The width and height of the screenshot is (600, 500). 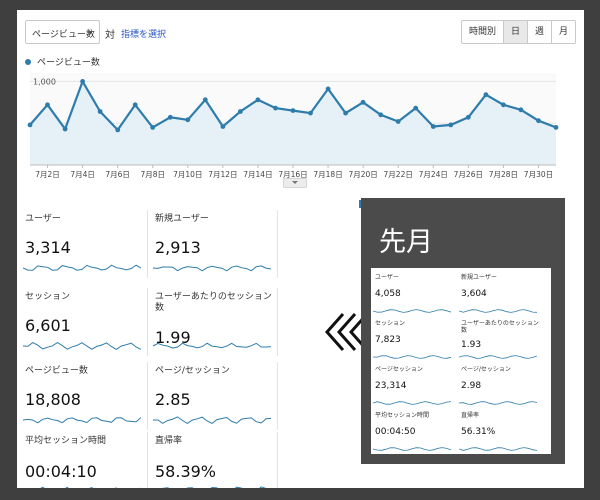 What do you see at coordinates (215, 396) in the screenshot?
I see `metric-card: ページ/セッション 2.85` at bounding box center [215, 396].